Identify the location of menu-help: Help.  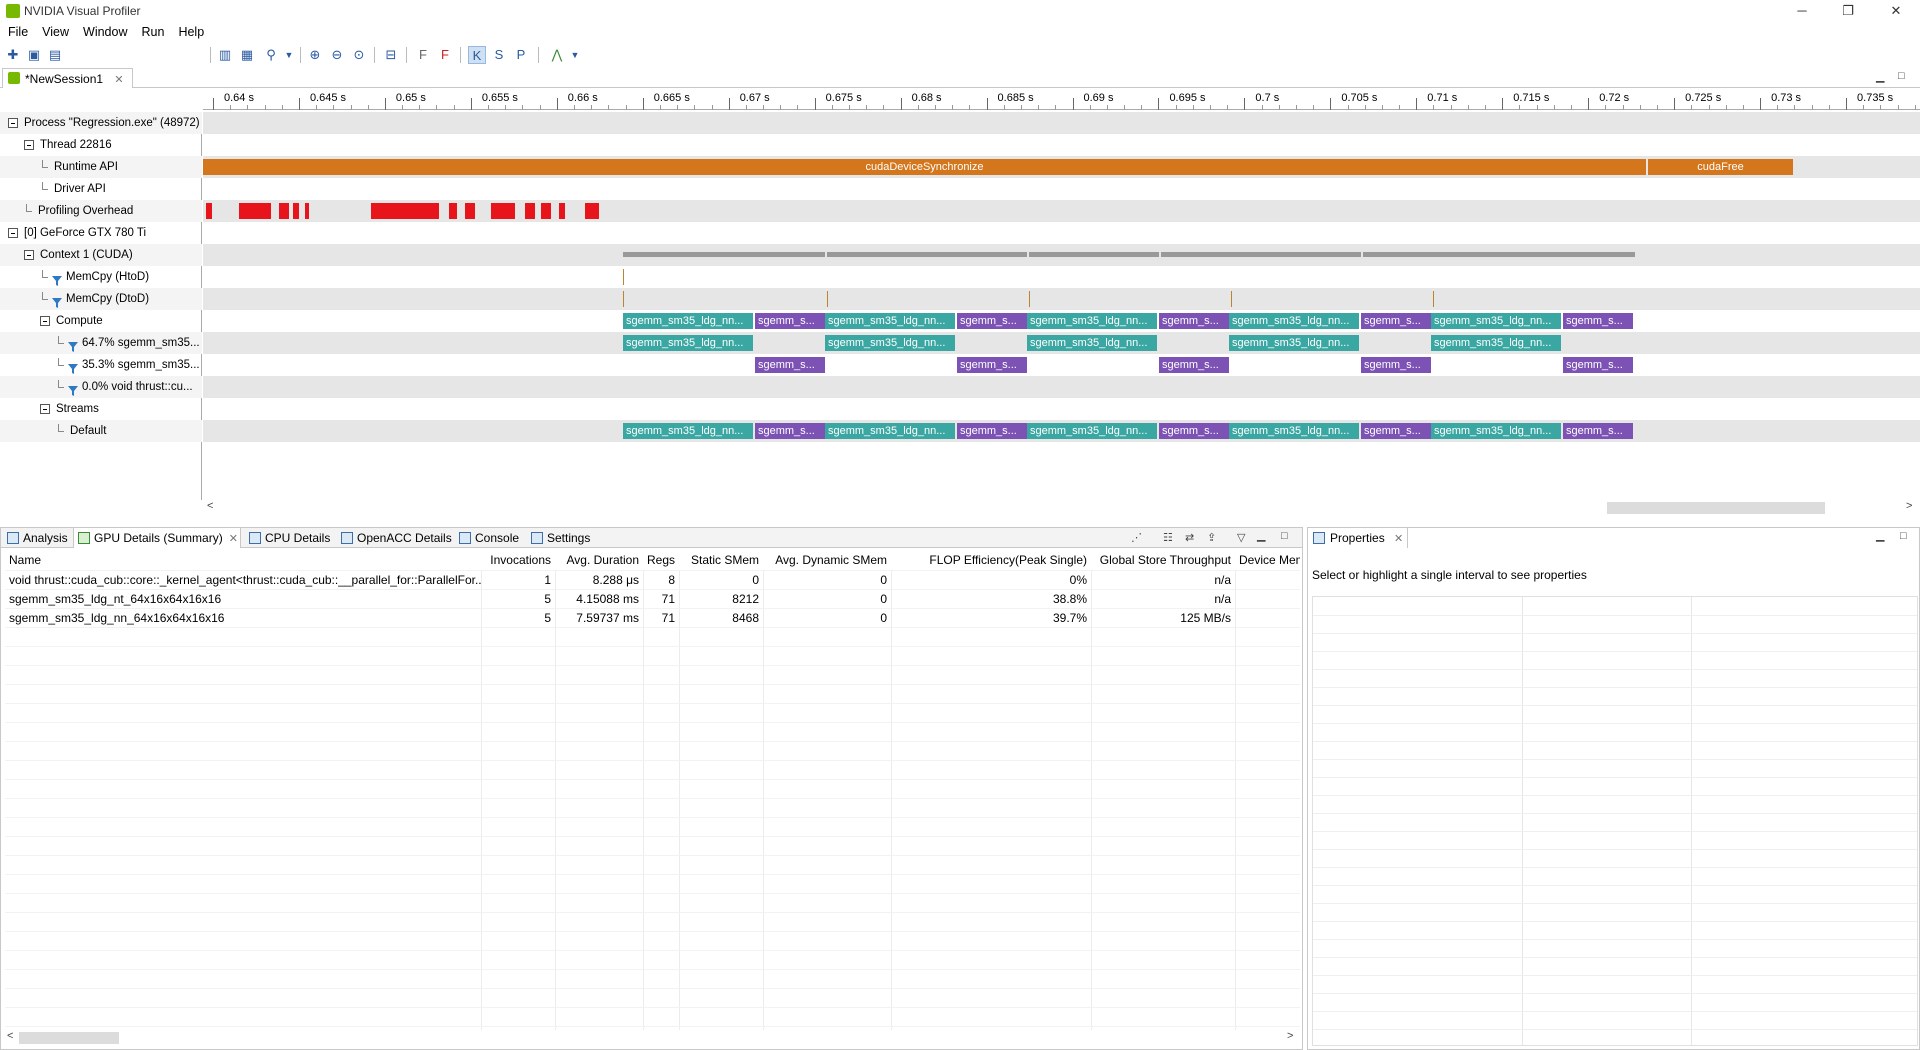
(191, 32).